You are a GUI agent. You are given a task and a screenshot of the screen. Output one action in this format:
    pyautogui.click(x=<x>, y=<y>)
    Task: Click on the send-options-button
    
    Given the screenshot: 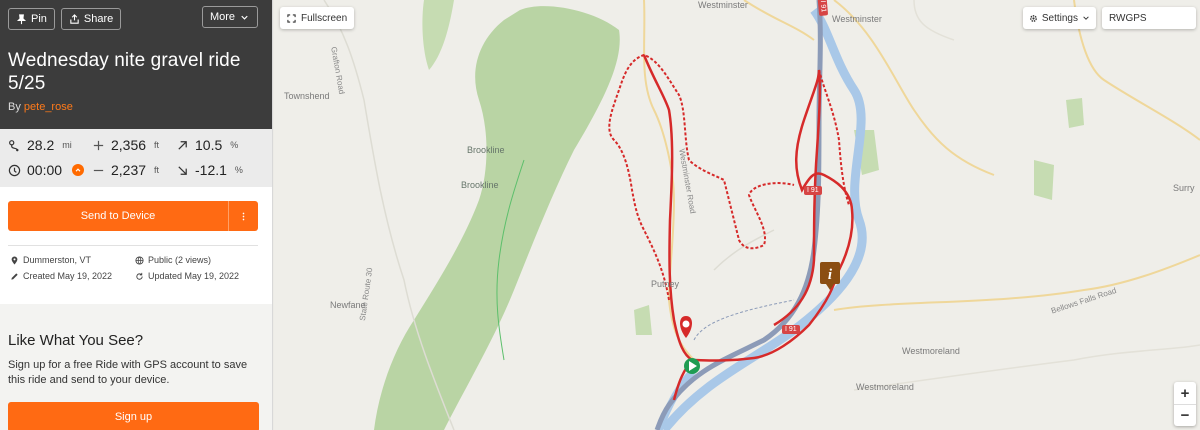 What is the action you would take?
    pyautogui.click(x=243, y=216)
    